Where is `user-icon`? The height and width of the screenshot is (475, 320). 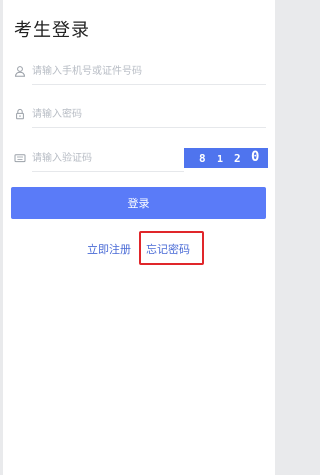
user-icon is located at coordinates (20, 71).